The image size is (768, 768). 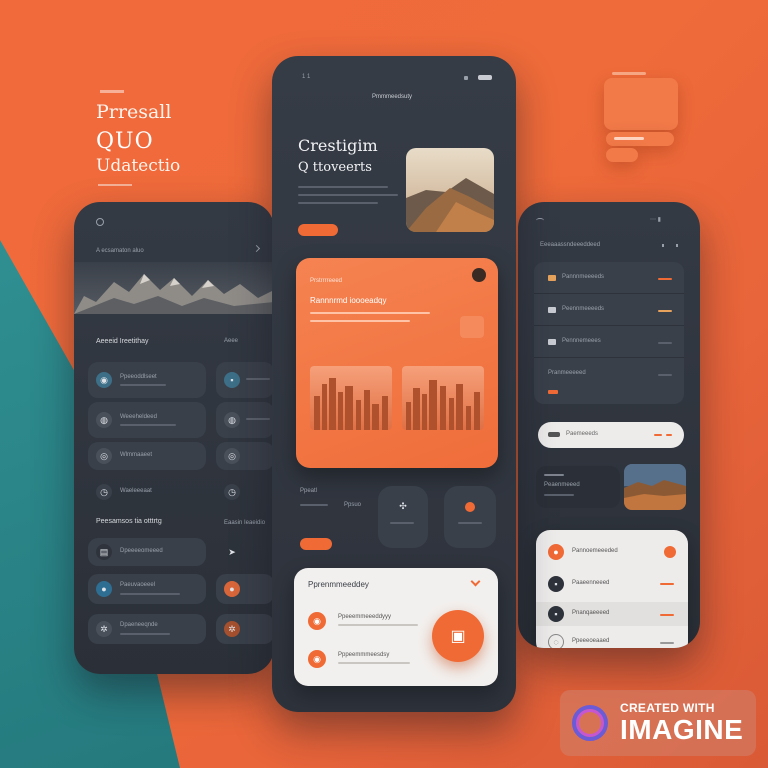 I want to click on list-item-label: Paeuvaoeeel, so click(x=138, y=585).